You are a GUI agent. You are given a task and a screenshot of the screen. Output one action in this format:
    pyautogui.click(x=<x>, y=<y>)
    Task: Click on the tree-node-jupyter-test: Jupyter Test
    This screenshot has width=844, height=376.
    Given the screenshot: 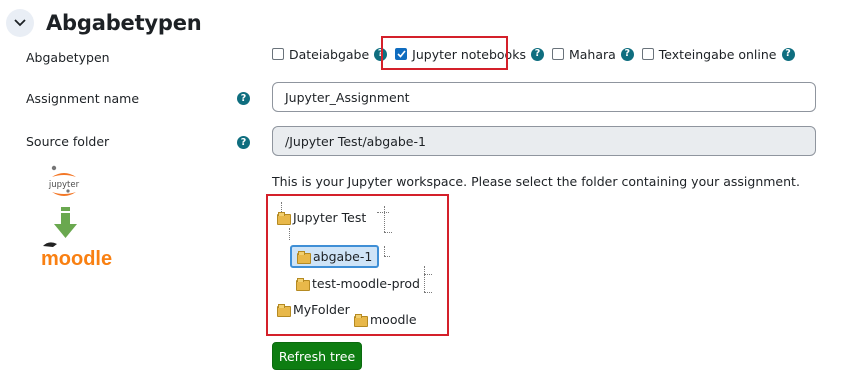 What is the action you would take?
    pyautogui.click(x=321, y=217)
    